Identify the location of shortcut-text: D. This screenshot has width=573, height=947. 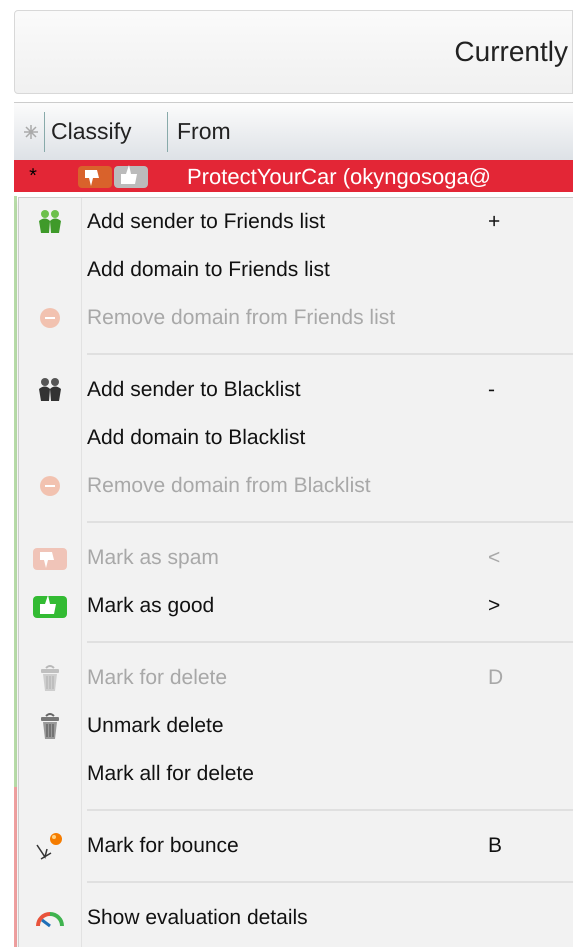
(496, 678).